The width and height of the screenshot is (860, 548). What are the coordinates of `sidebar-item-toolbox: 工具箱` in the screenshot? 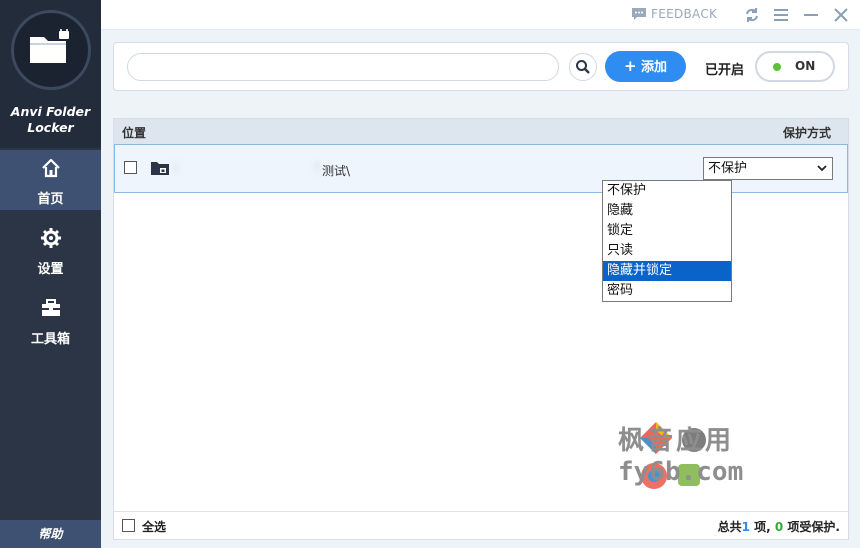 It's located at (50, 320).